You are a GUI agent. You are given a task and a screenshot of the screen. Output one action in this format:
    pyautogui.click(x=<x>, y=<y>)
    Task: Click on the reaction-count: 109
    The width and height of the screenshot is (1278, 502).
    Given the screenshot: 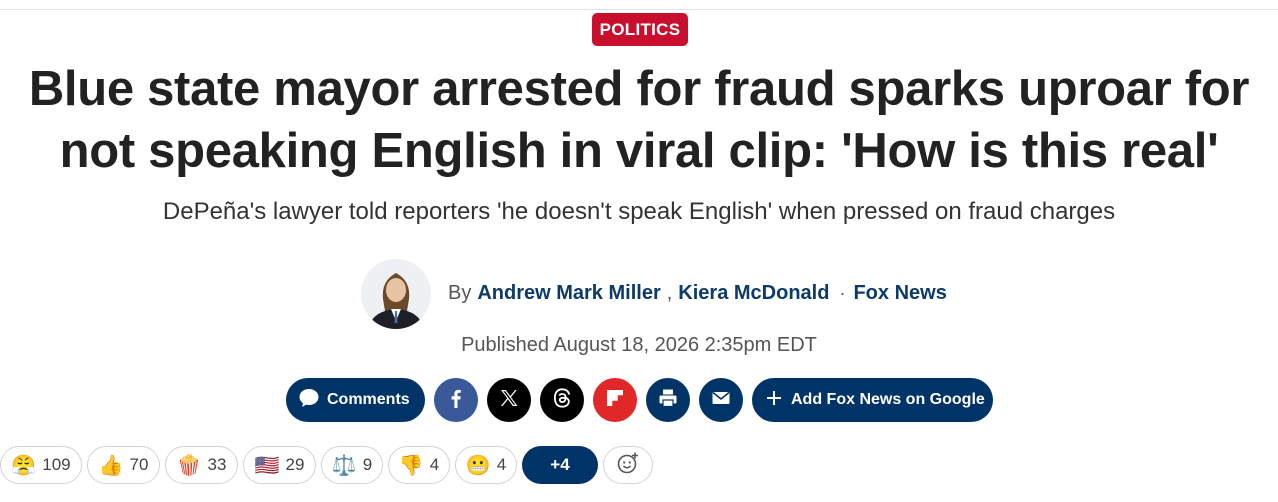 What is the action you would take?
    pyautogui.click(x=56, y=464)
    